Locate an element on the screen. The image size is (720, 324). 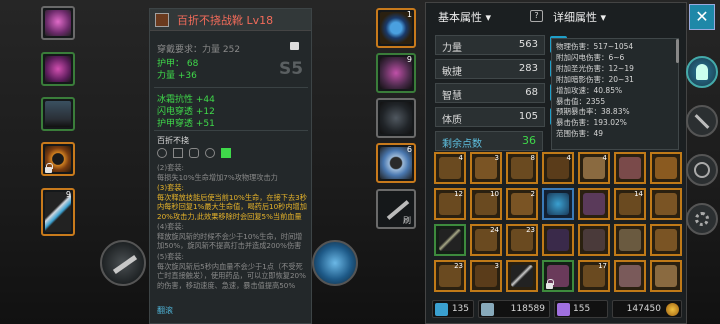
gem-icon is located at coordinates (558, 204).